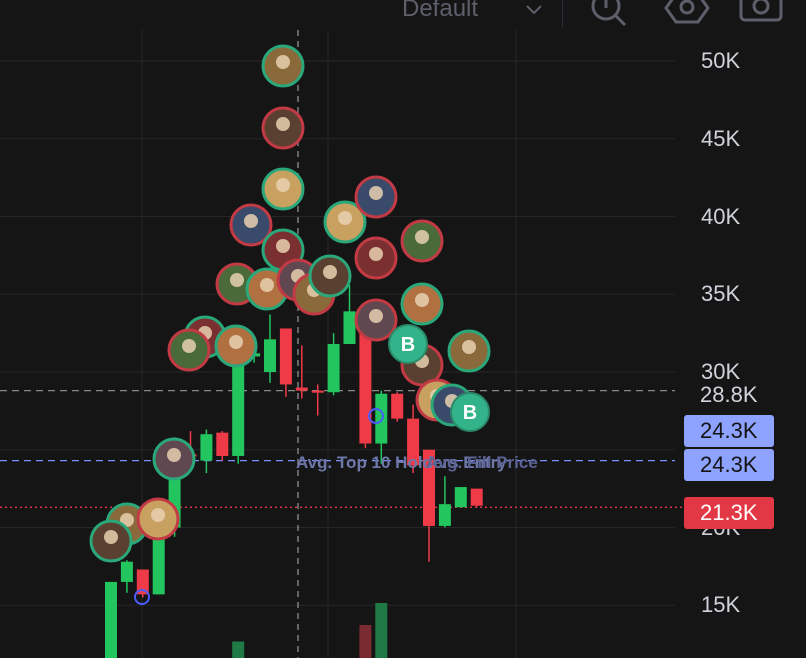 The image size is (806, 658). Describe the element at coordinates (721, 216) in the screenshot. I see `price-tick-label: 40K` at that location.